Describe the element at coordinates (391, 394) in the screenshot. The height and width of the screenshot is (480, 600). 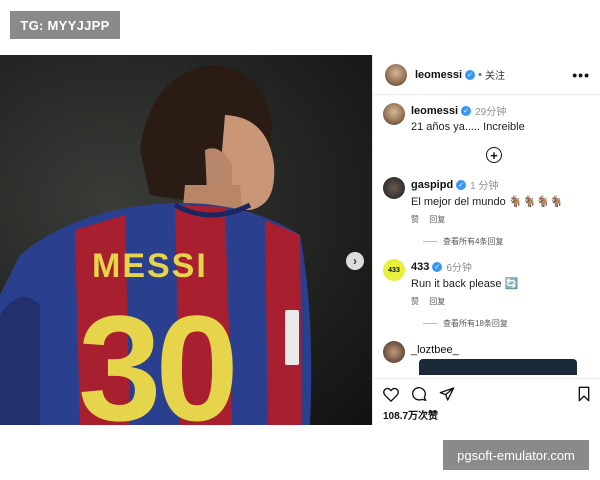
I see `heart-icon` at that location.